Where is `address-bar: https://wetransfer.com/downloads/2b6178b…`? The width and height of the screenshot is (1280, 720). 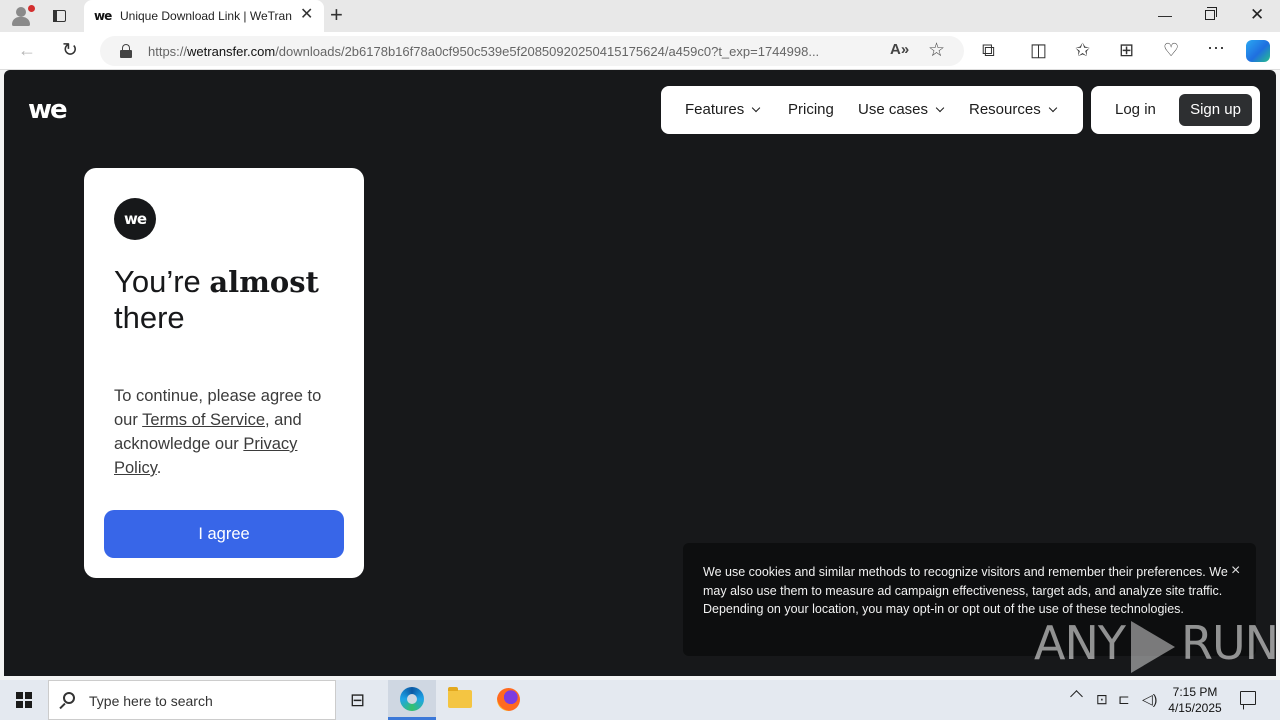 address-bar: https://wetransfer.com/downloads/2b6178b… is located at coordinates (532, 51).